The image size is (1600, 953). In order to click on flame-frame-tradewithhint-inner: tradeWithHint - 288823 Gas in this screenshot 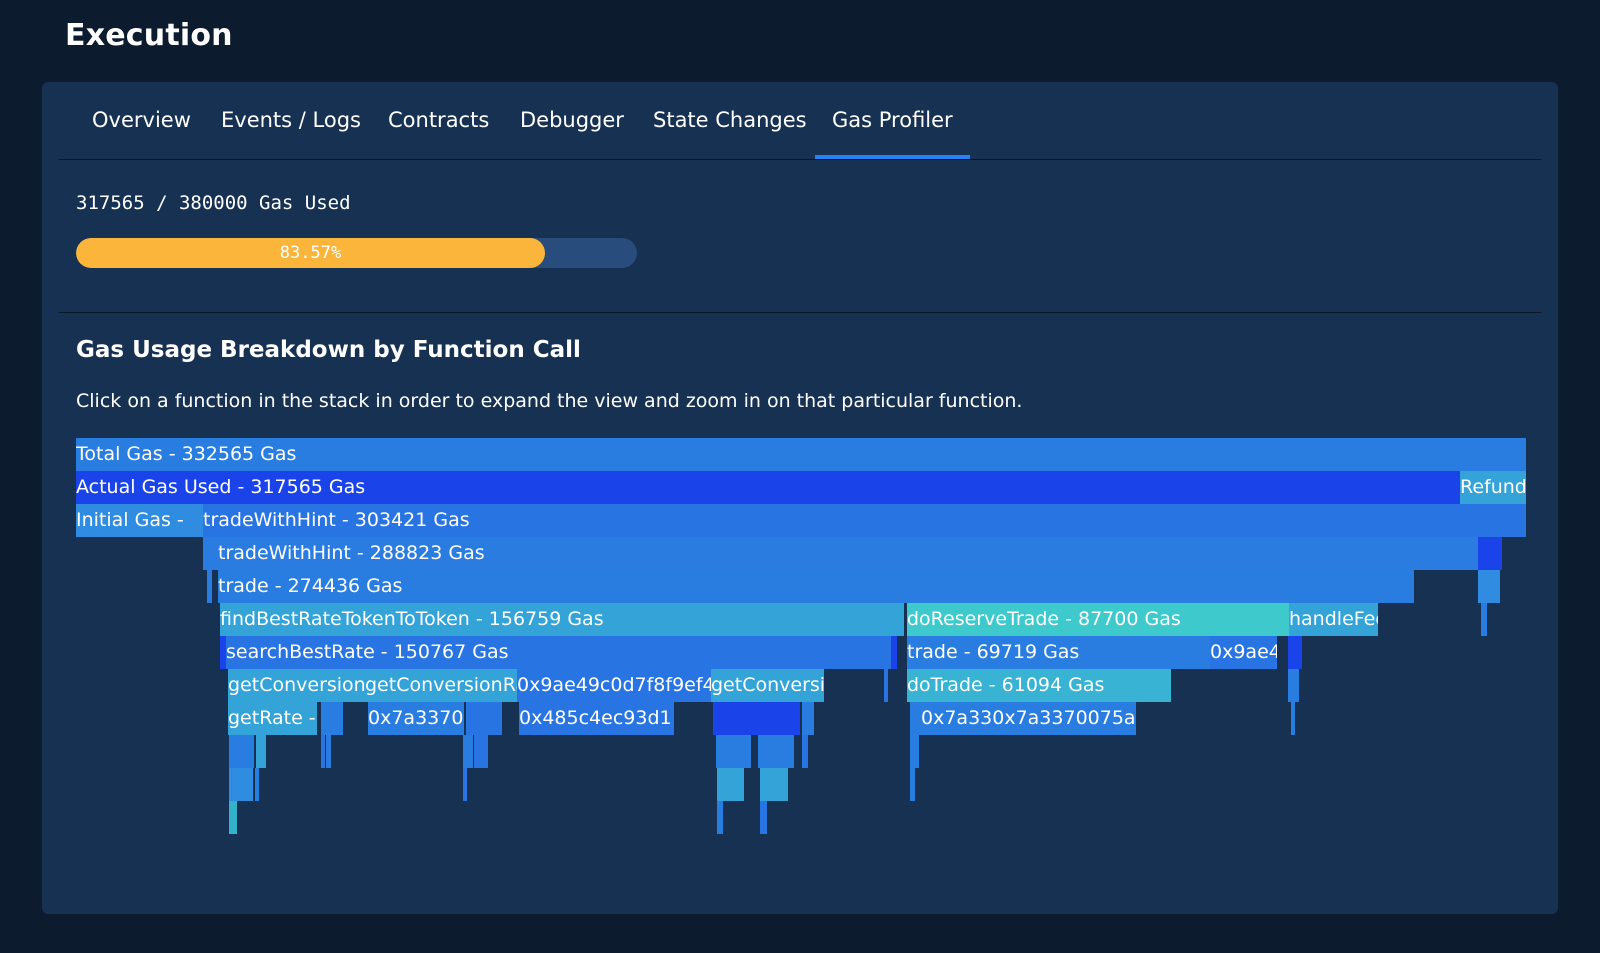, I will do `click(840, 553)`.